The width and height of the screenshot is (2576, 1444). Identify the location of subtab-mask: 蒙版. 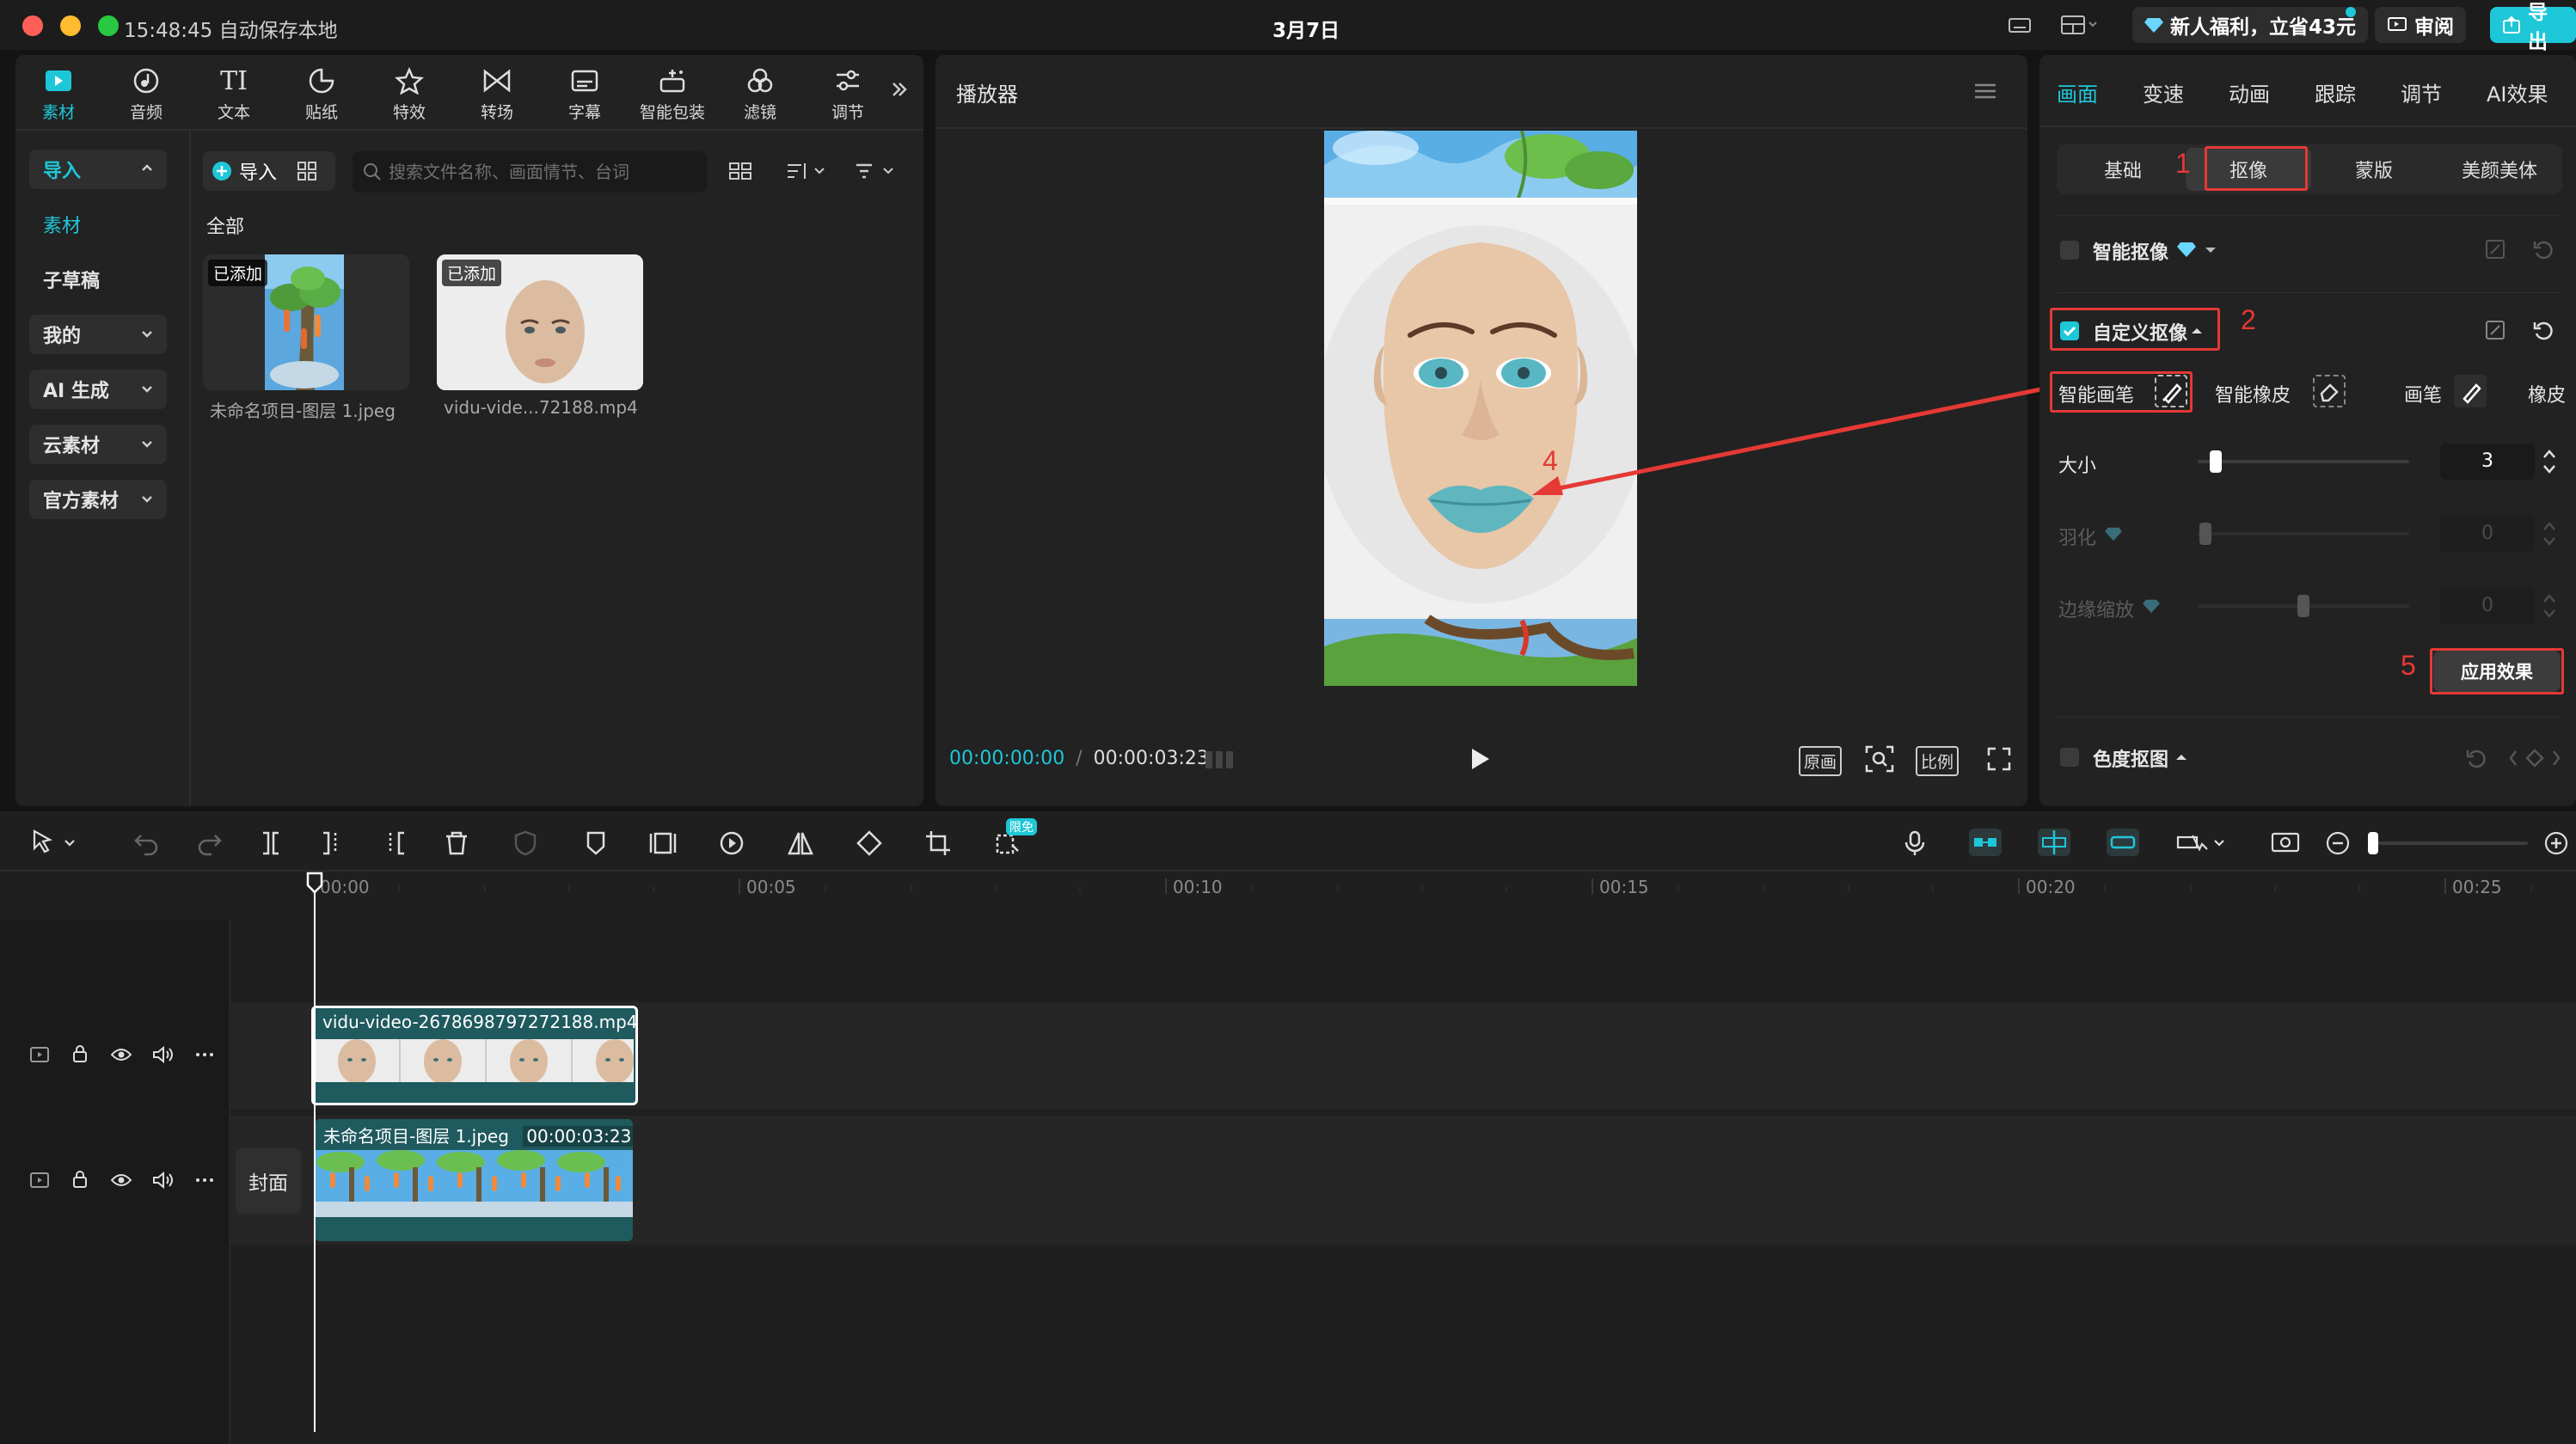
(2374, 169).